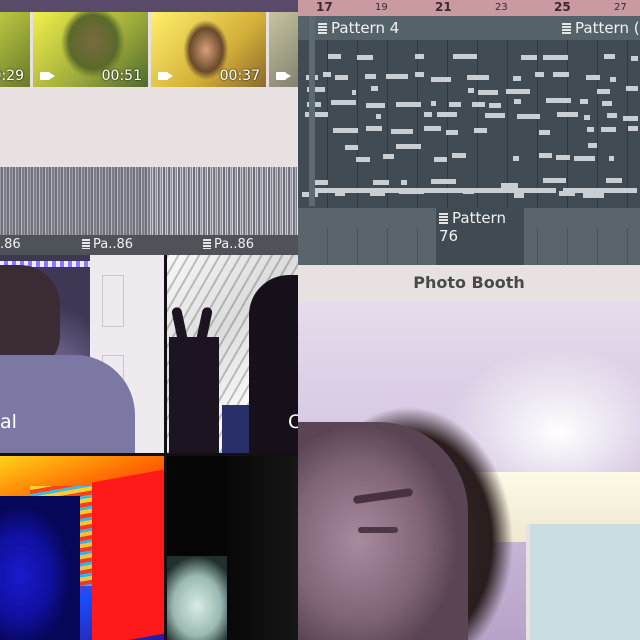 The image size is (640, 640). Describe the element at coordinates (82, 354) in the screenshot. I see `participant-tile: al` at that location.